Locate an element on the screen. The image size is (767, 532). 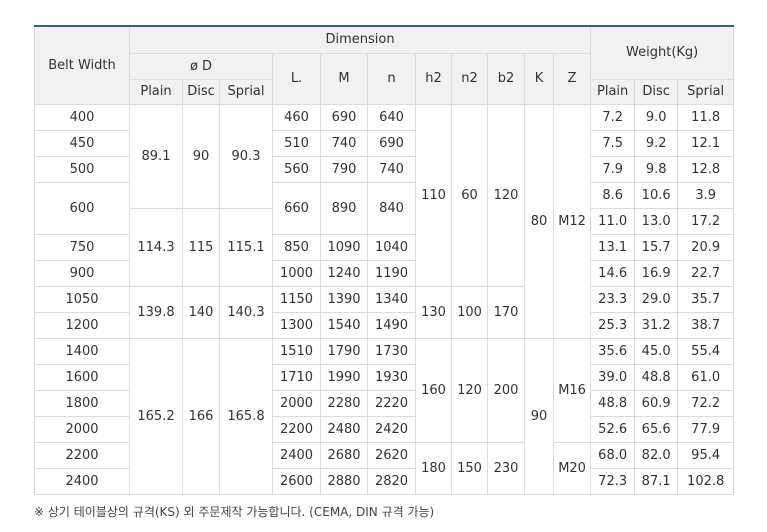
weight-disc-cell: 29.0 is located at coordinates (656, 299).